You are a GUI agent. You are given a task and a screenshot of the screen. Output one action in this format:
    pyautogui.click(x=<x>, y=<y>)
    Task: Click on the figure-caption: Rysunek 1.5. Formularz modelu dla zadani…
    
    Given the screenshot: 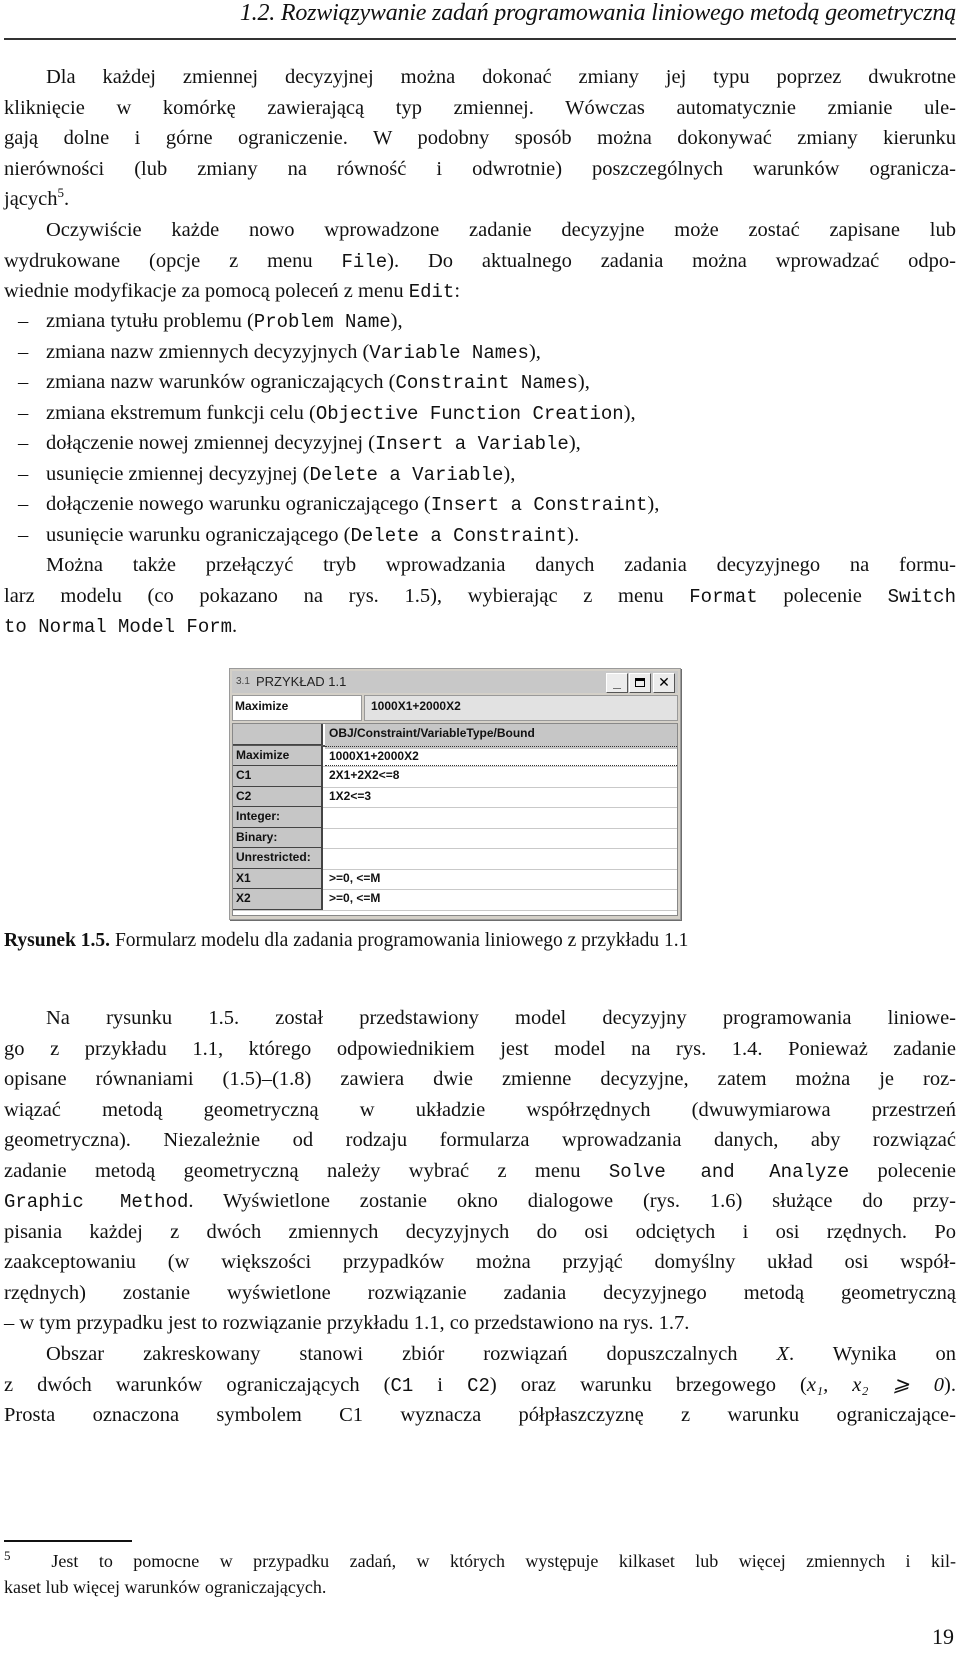 What is the action you would take?
    pyautogui.click(x=346, y=941)
    